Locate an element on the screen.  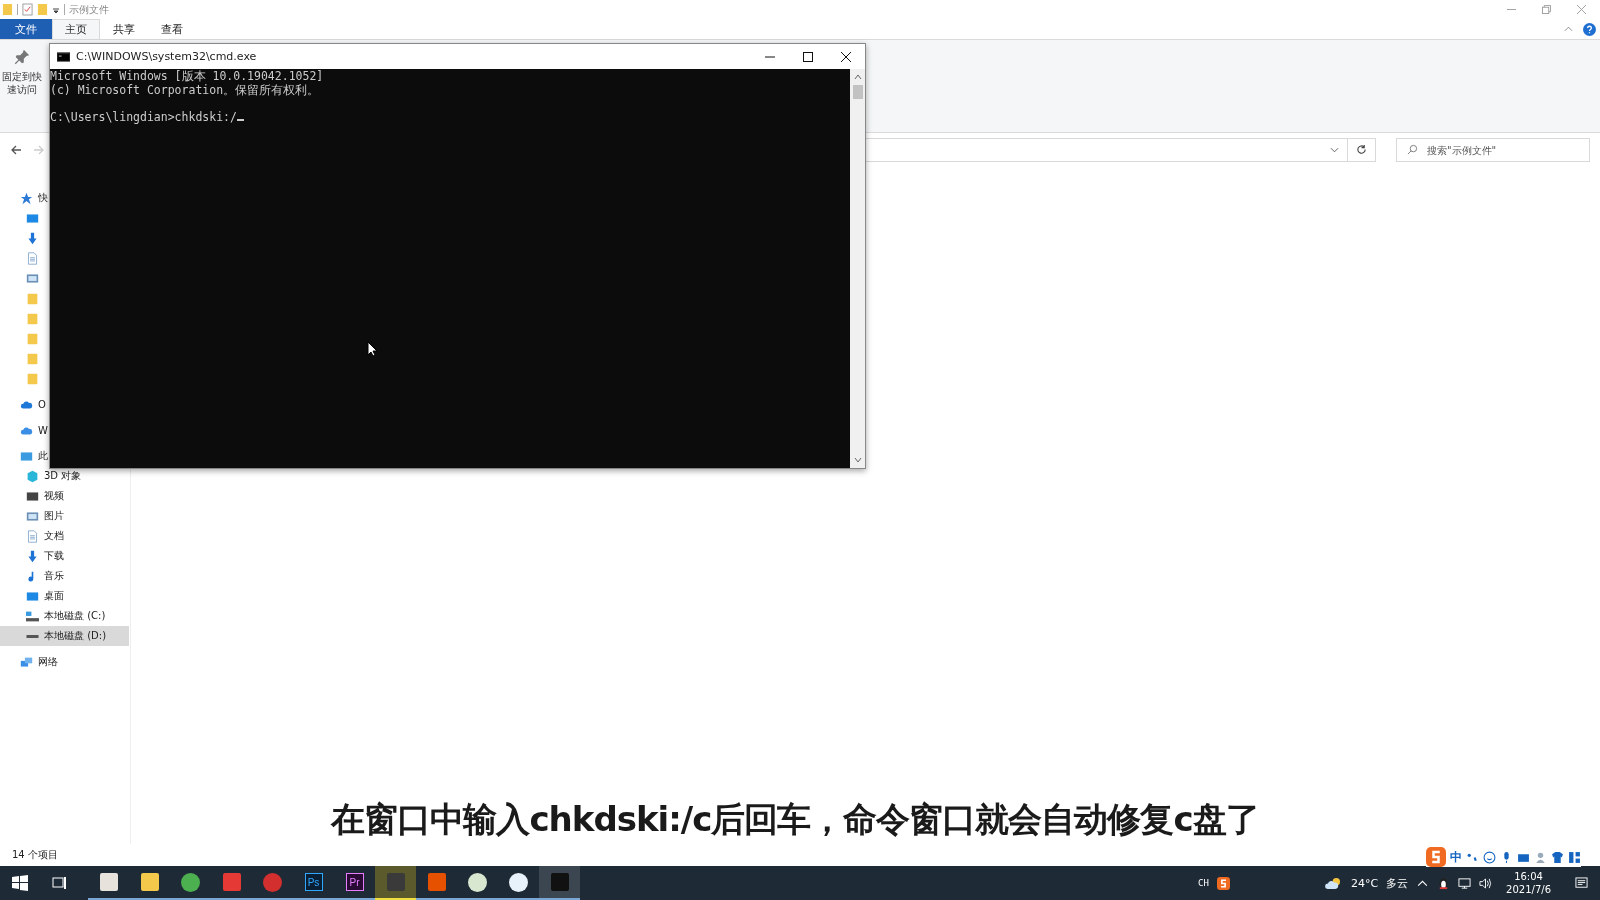
ribbon-tab: 主页 is located at coordinates (76, 29).